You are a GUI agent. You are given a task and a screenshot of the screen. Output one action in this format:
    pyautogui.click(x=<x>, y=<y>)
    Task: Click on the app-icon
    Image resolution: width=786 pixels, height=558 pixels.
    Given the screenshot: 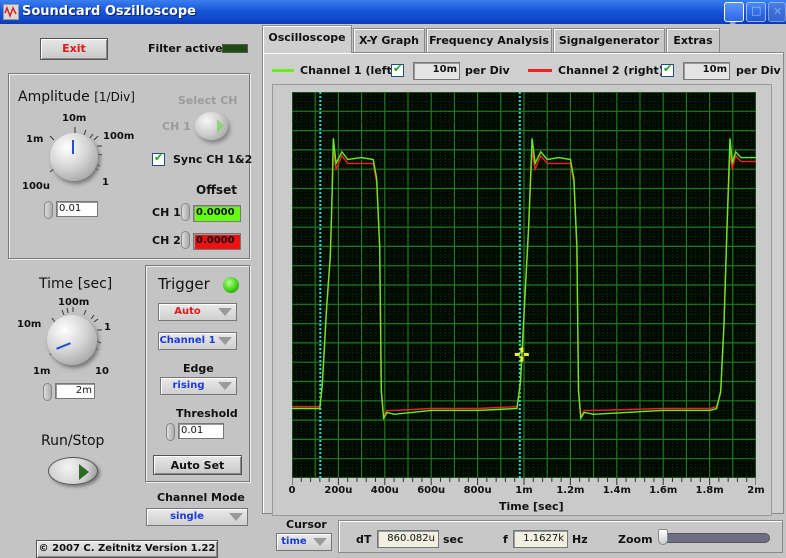 What is the action you would take?
    pyautogui.click(x=11, y=12)
    